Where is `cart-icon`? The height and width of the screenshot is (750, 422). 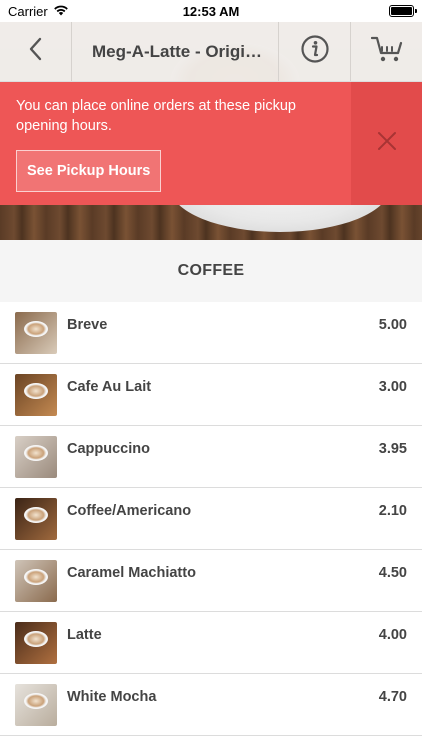 cart-icon is located at coordinates (386, 51).